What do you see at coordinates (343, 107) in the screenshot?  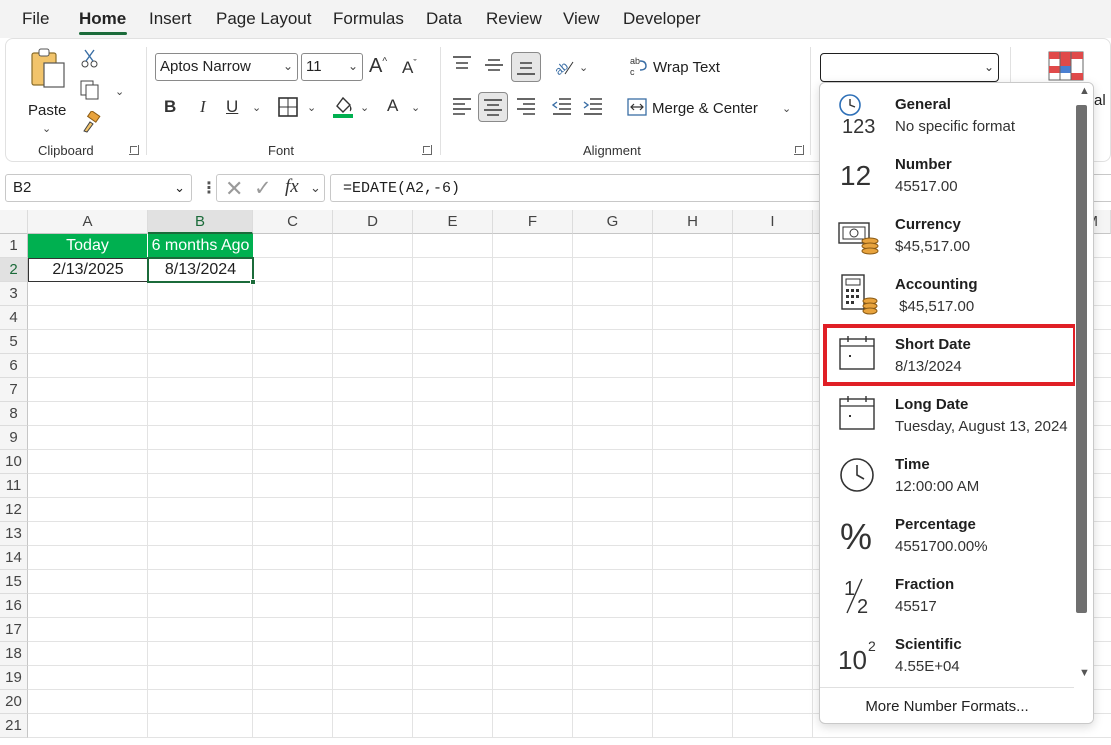 I see `fill-color-icon` at bounding box center [343, 107].